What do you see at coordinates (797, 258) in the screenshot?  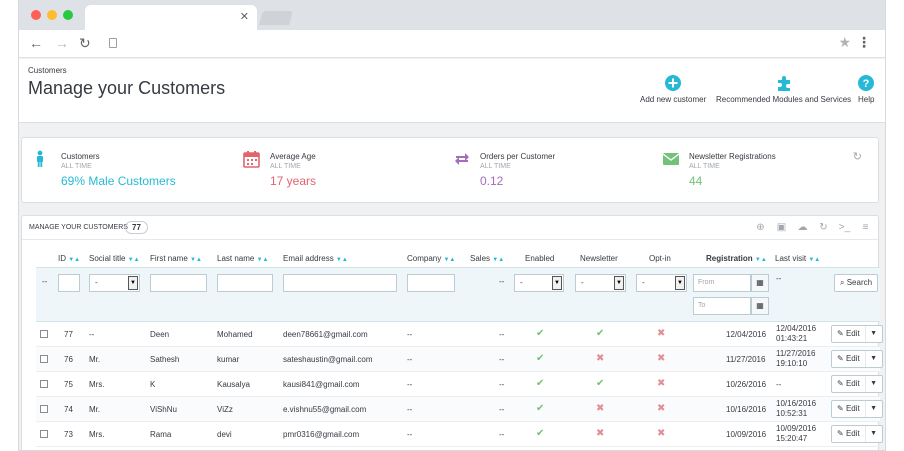 I see `column-last-visit: Last visit ▼▲` at bounding box center [797, 258].